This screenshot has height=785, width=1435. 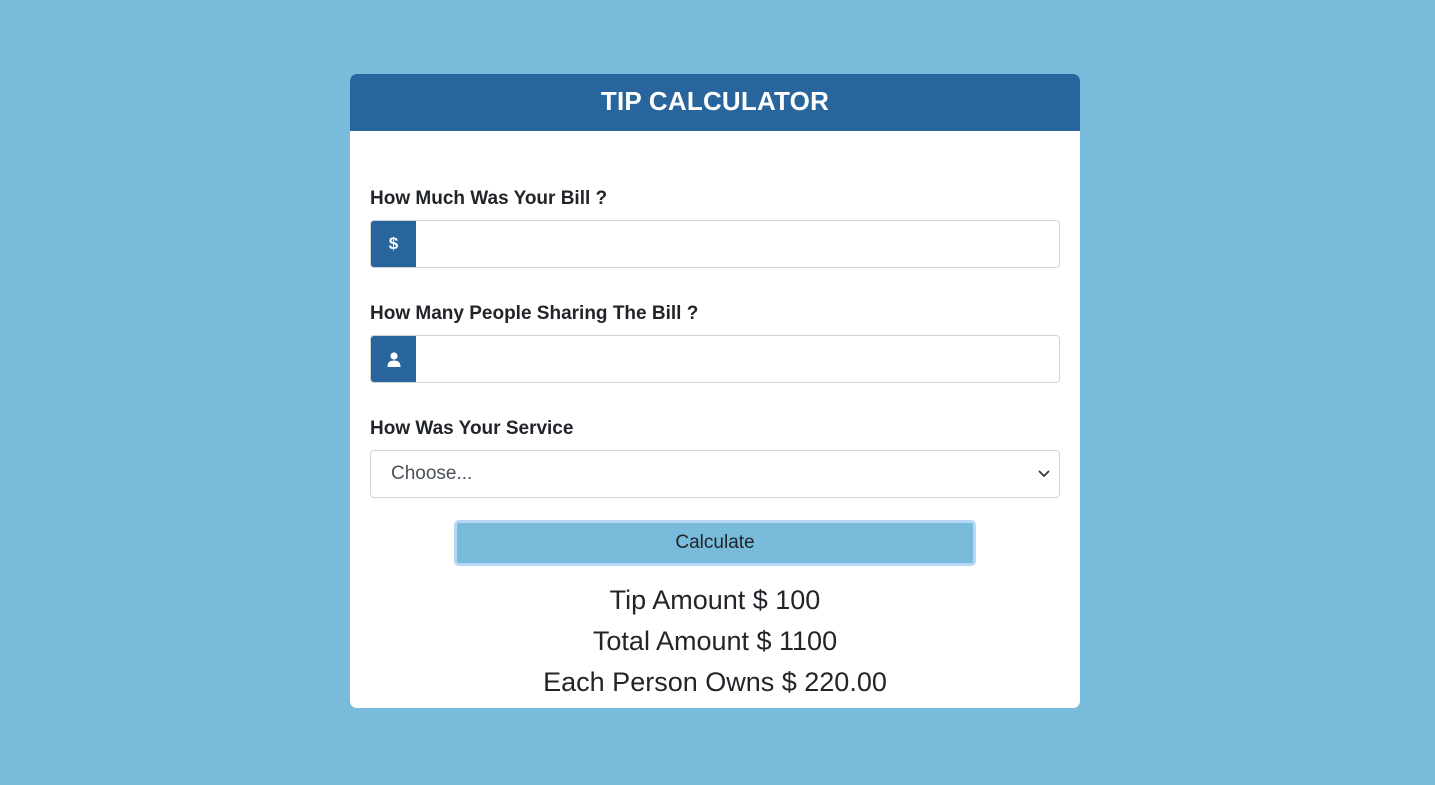 I want to click on people-input-group, so click(x=715, y=359).